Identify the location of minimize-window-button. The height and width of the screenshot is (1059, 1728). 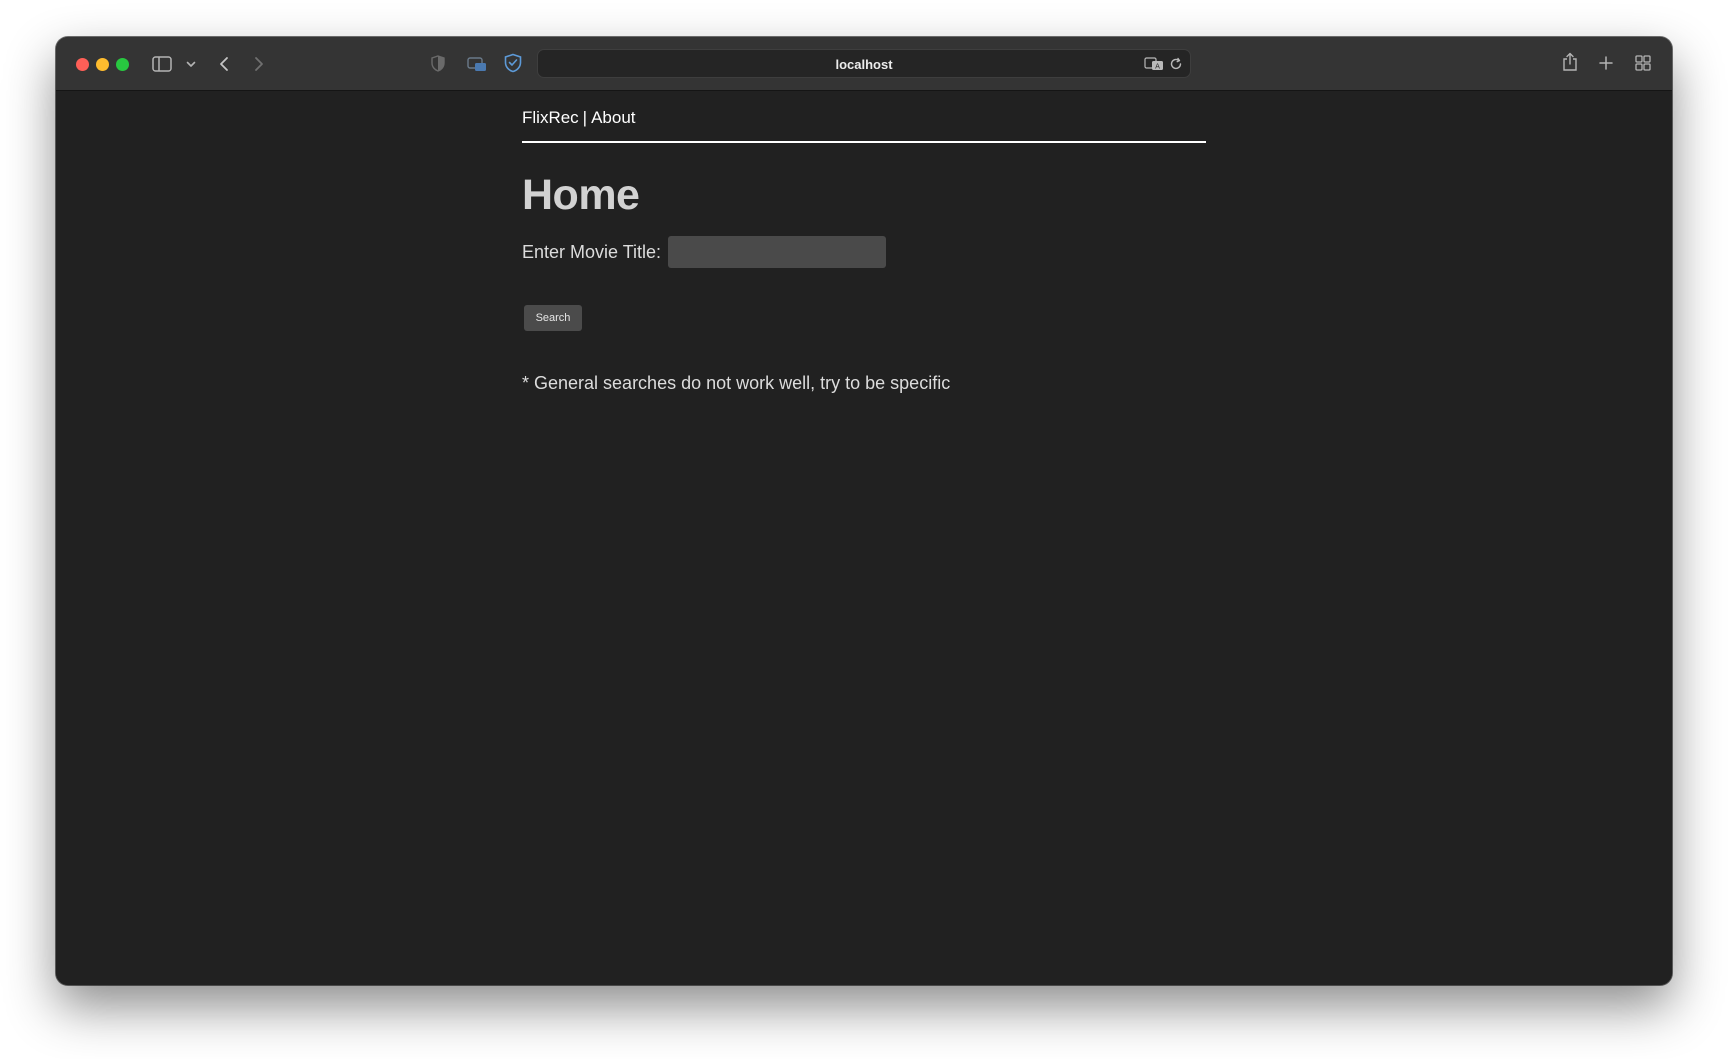
(102, 64).